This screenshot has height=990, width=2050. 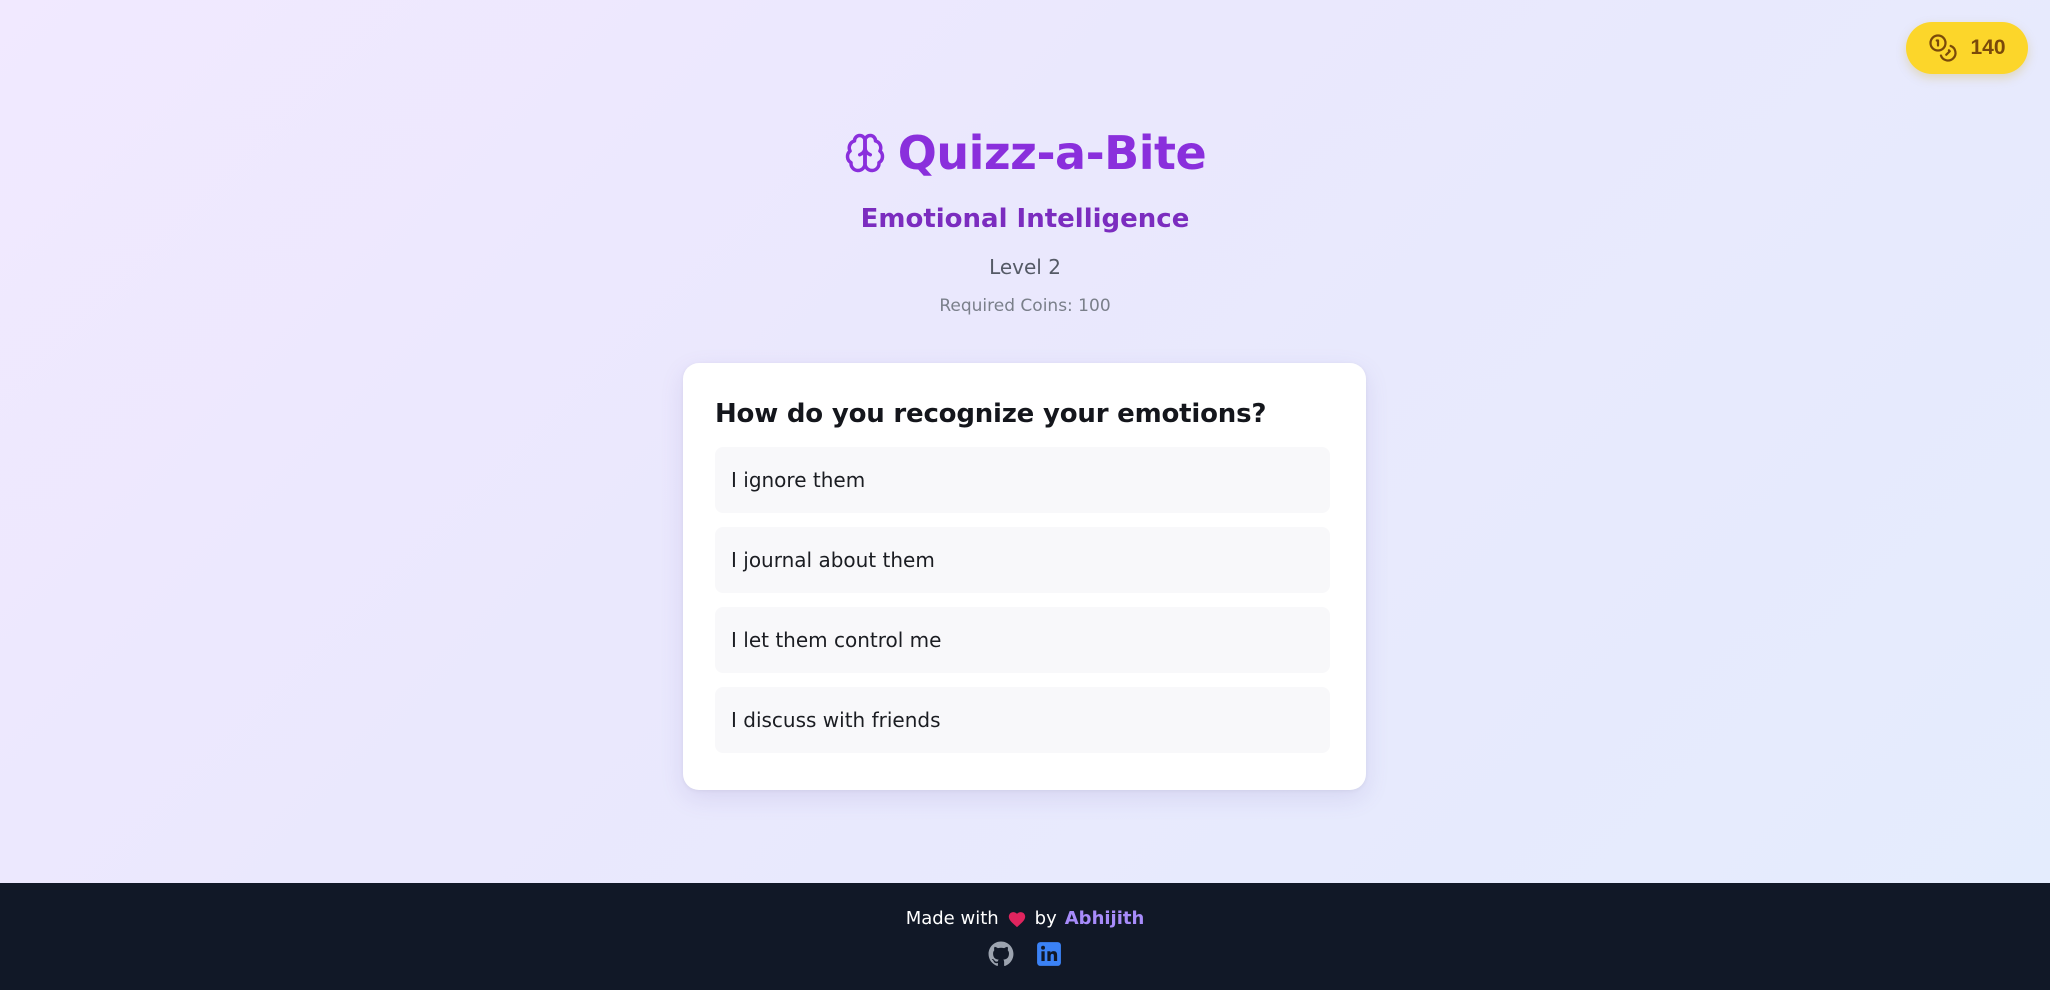 What do you see at coordinates (1022, 640) in the screenshot?
I see `answer-option: I let them control me` at bounding box center [1022, 640].